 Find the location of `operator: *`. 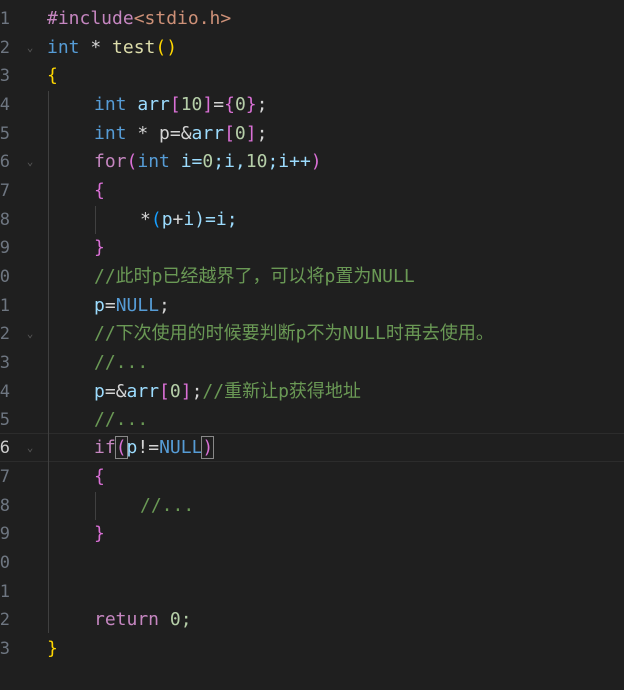

operator: * is located at coordinates (145, 219).